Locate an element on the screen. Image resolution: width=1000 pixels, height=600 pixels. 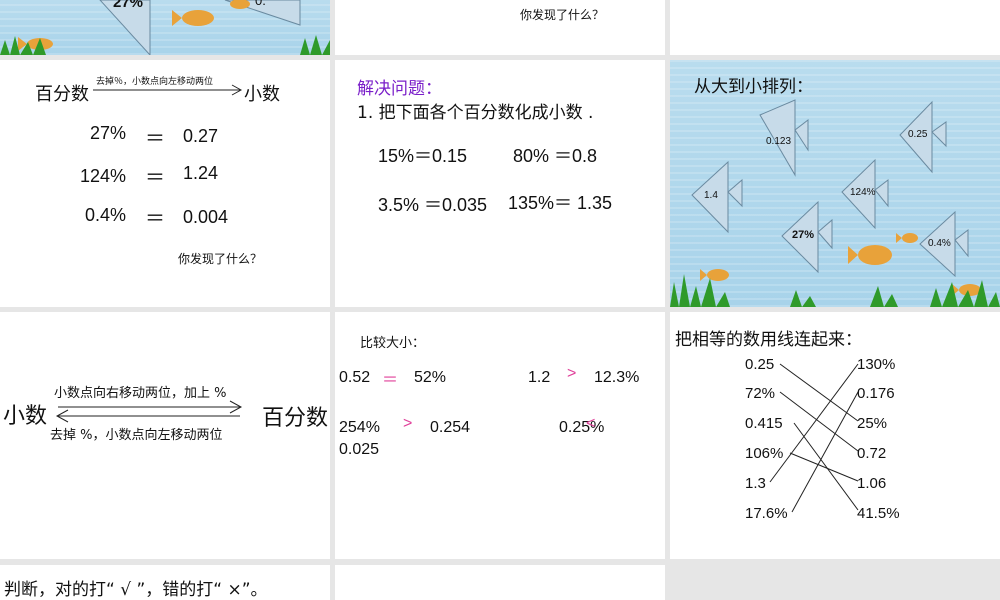
compare-value: 0.52 is located at coordinates (355, 377).